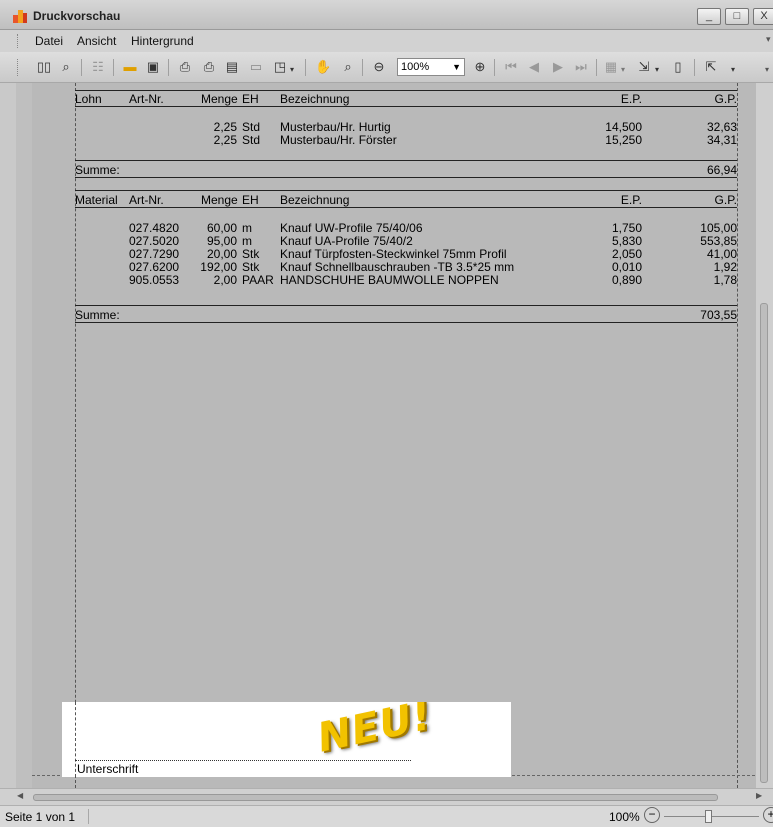  What do you see at coordinates (737, 16) in the screenshot?
I see `maximize-button: □` at bounding box center [737, 16].